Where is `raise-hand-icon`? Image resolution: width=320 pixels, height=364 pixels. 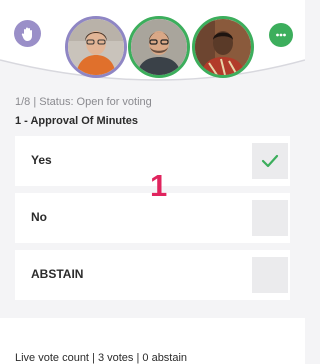 raise-hand-icon is located at coordinates (26, 34).